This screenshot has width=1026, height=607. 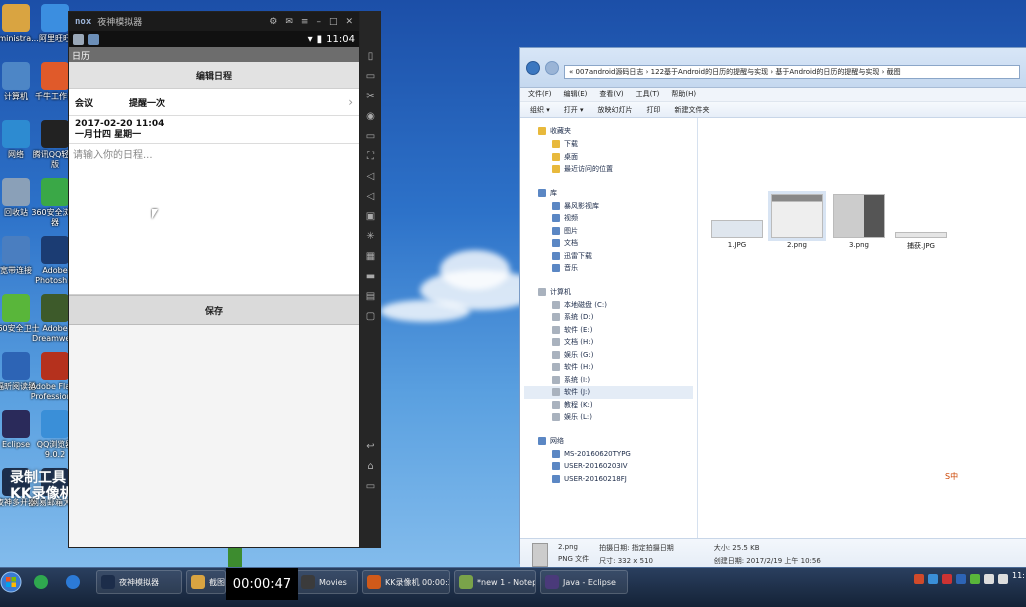 What do you see at coordinates (576, 94) in the screenshot?
I see `menu-item: 编辑(E)` at bounding box center [576, 94].